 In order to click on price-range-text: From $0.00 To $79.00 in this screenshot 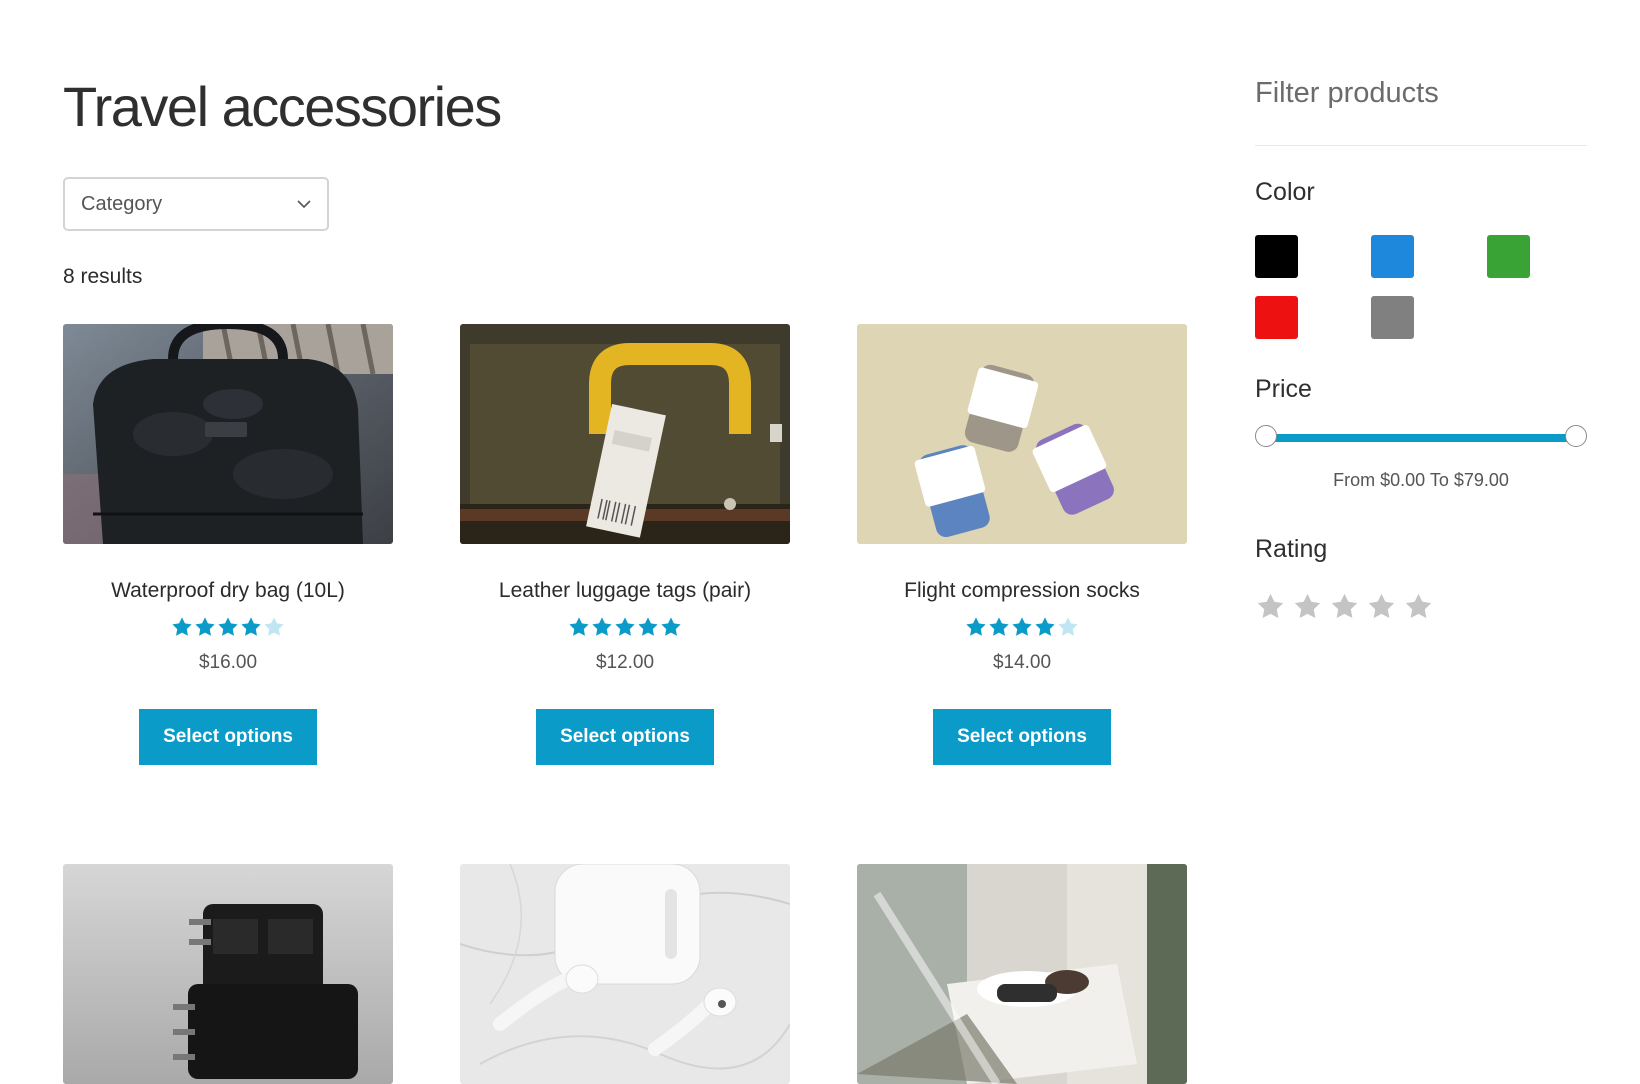, I will do `click(1421, 480)`.